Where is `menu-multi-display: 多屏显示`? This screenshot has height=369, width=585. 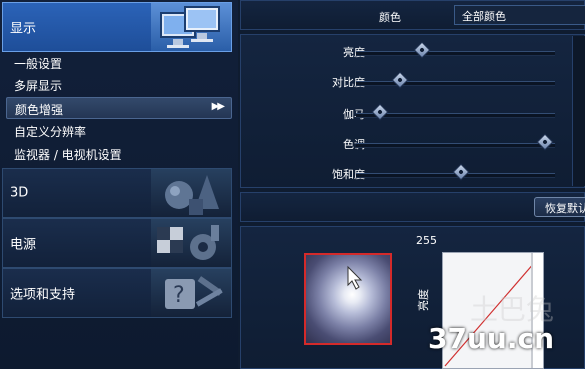 menu-multi-display: 多屏显示 is located at coordinates (38, 85).